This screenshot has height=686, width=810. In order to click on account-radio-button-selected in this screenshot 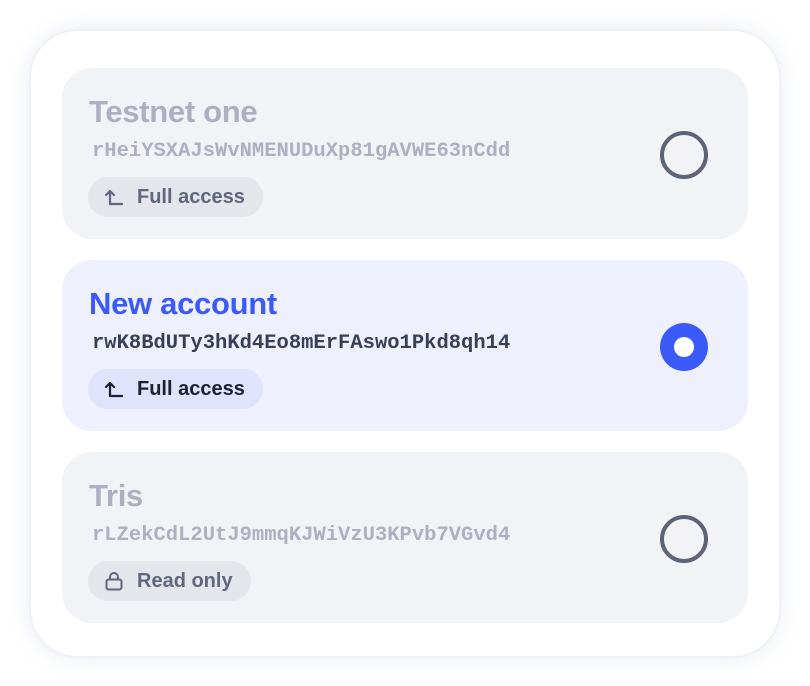, I will do `click(684, 347)`.